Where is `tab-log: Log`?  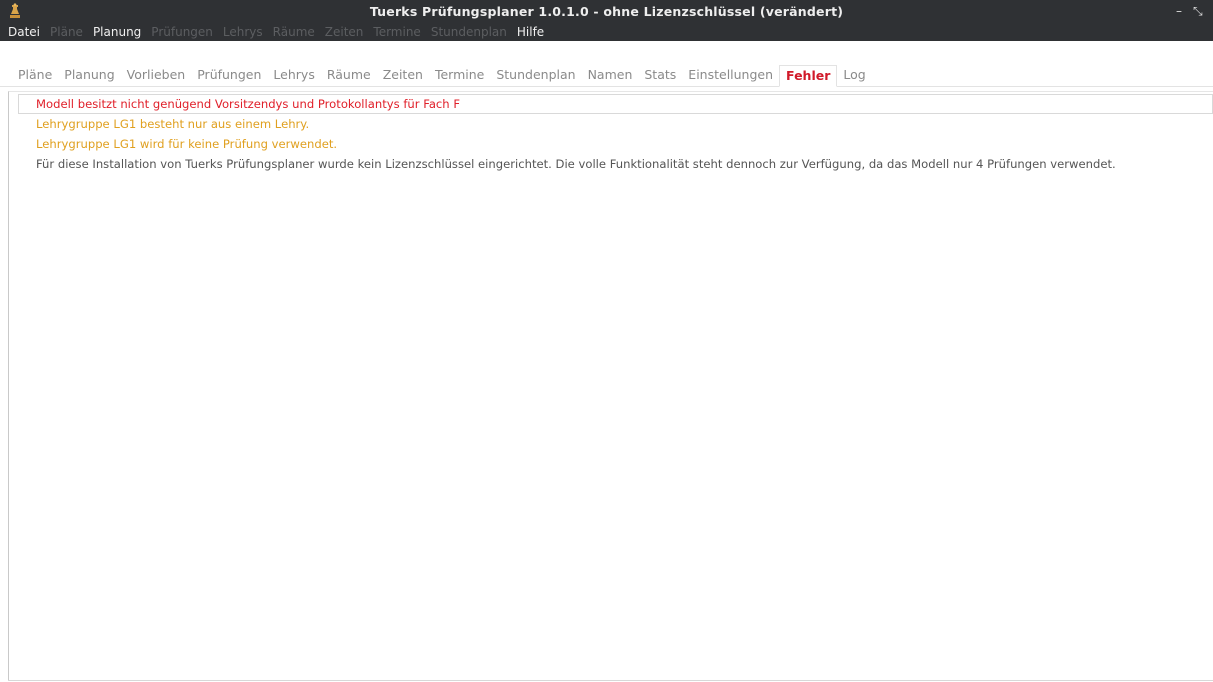
tab-log: Log is located at coordinates (854, 76).